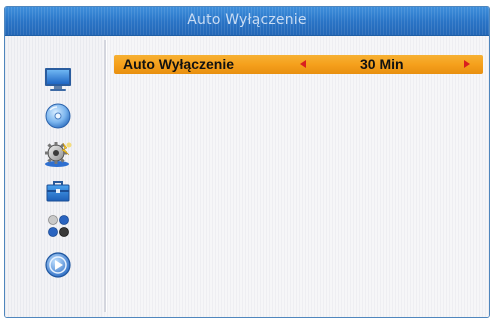 Image resolution: width=491 pixels, height=322 pixels. I want to click on window-title: Auto Wyłączenie, so click(247, 20).